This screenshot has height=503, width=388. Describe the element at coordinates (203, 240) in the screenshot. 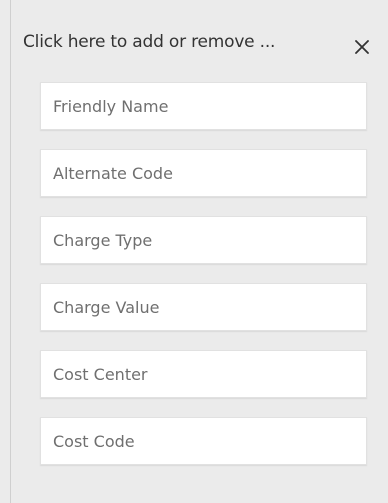

I see `charge-type-field` at that location.